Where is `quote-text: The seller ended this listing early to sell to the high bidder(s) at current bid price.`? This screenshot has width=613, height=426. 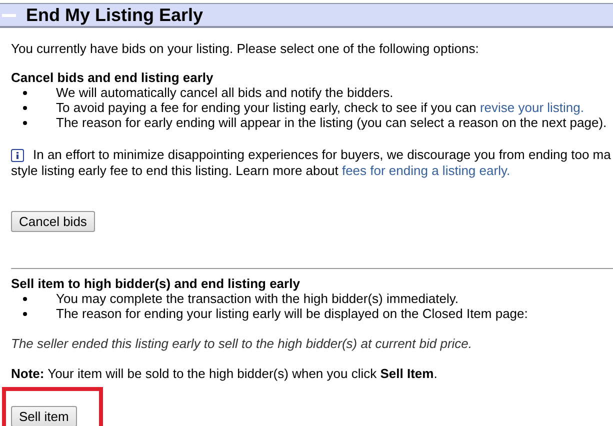
quote-text: The seller ended this listing early to sell to the high bidder(s) at current bid price. is located at coordinates (242, 343).